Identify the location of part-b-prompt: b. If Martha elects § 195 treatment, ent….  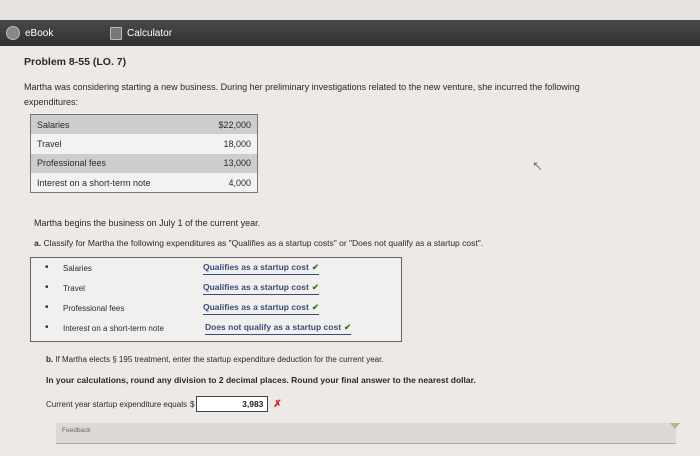
(215, 359).